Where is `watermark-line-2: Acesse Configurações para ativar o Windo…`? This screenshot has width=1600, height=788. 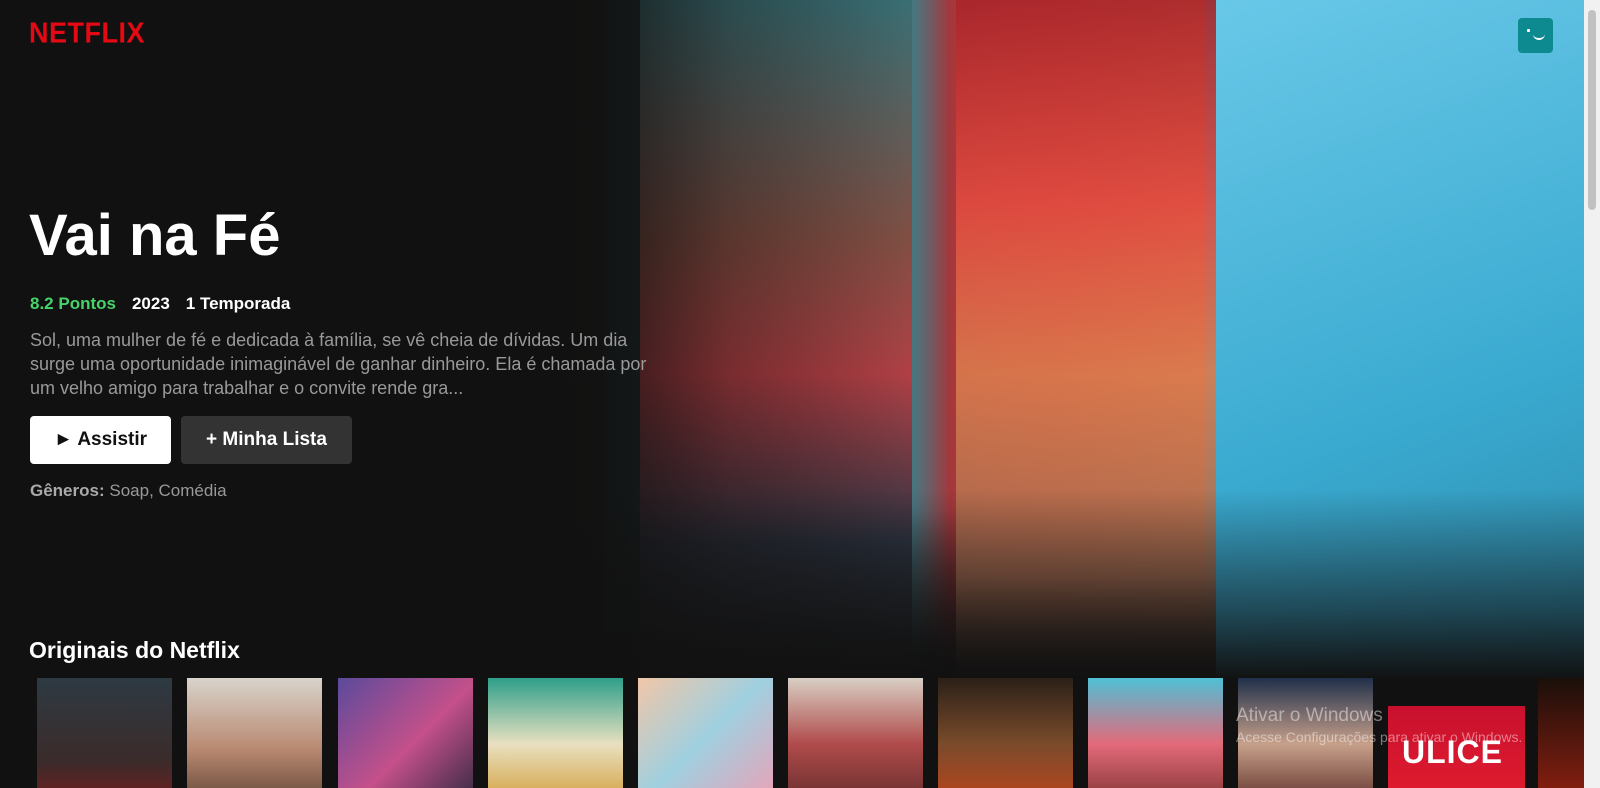 watermark-line-2: Acesse Configurações para ativar o Windo… is located at coordinates (1379, 737).